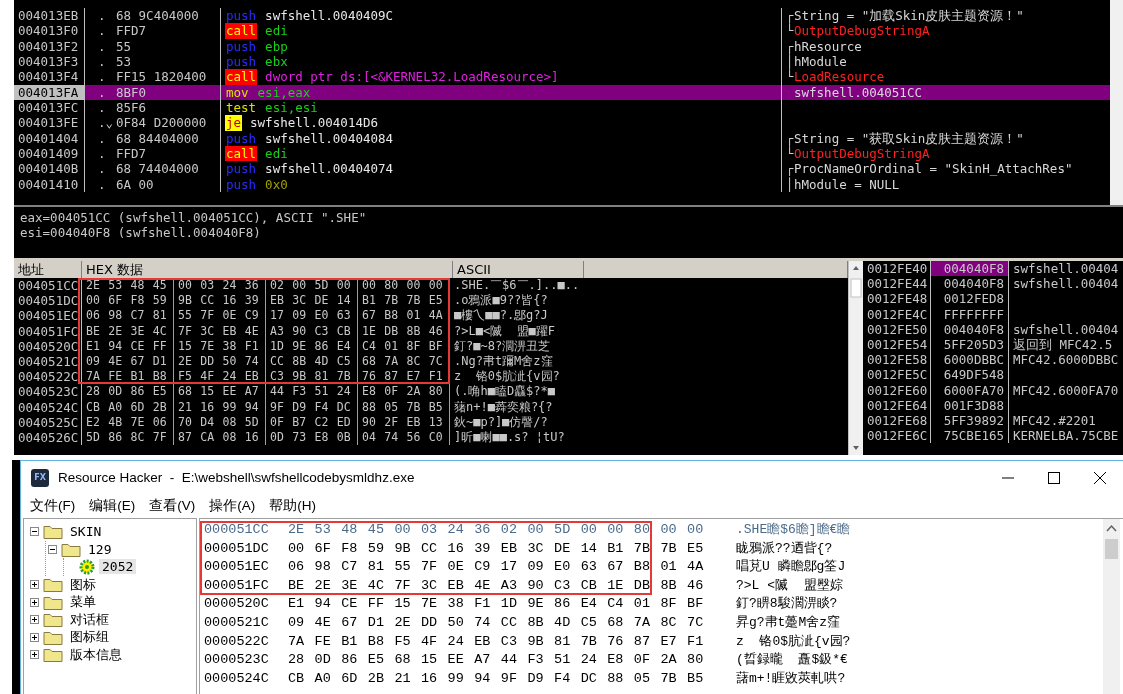 This screenshot has height=694, width=1123. Describe the element at coordinates (241, 46) in the screenshot. I see `mnemonic: push` at that location.